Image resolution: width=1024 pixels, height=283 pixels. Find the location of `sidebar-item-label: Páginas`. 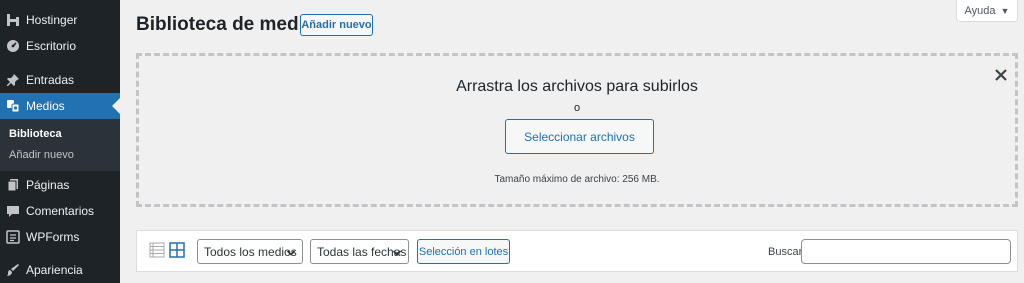

sidebar-item-label: Páginas is located at coordinates (48, 185).